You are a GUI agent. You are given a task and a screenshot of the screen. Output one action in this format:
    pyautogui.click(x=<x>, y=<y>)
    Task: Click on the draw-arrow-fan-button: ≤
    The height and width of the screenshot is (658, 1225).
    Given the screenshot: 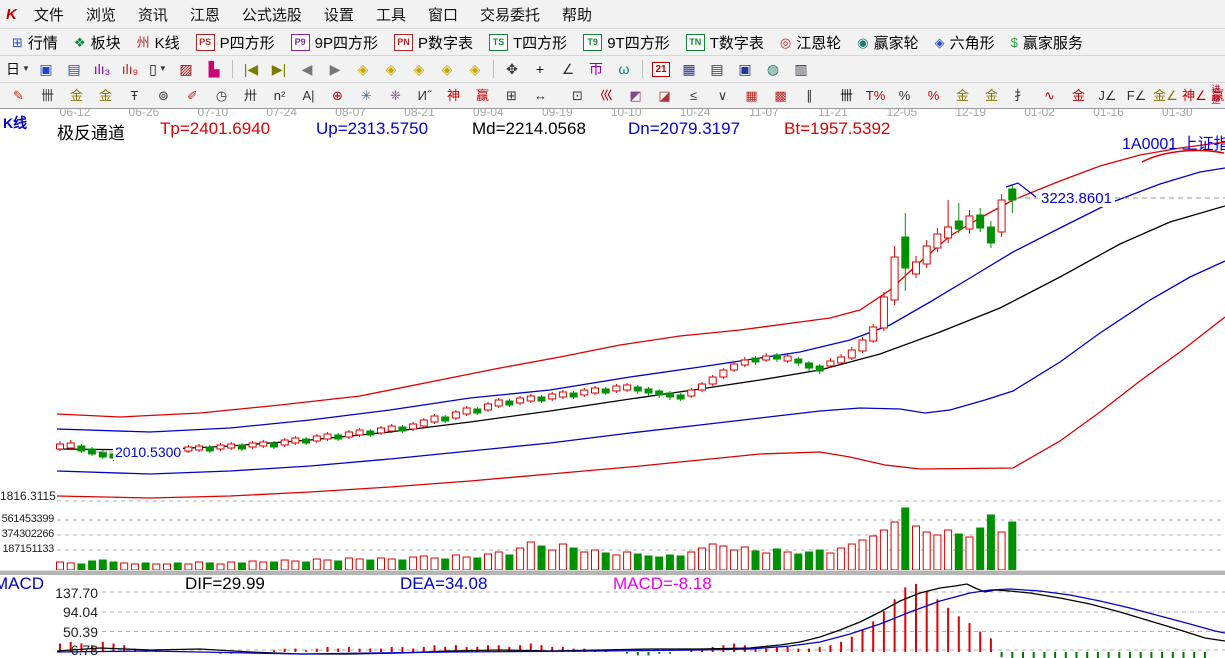 What is the action you would take?
    pyautogui.click(x=693, y=96)
    